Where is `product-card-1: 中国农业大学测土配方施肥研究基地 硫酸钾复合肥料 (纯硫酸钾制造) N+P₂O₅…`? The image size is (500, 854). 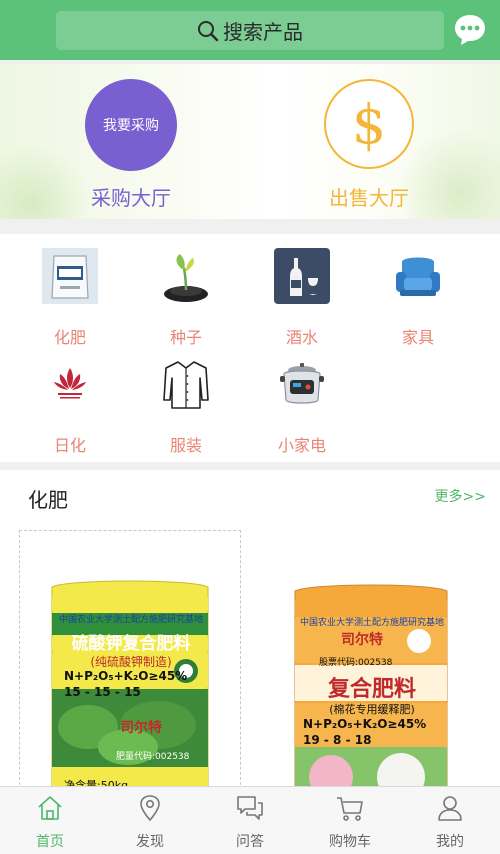
product-card-1: 中国农业大学测土配方施肥研究基地 硫酸钾复合肥料 (纯硫酸钾制造) N+P₂O₅… is located at coordinates (130, 658).